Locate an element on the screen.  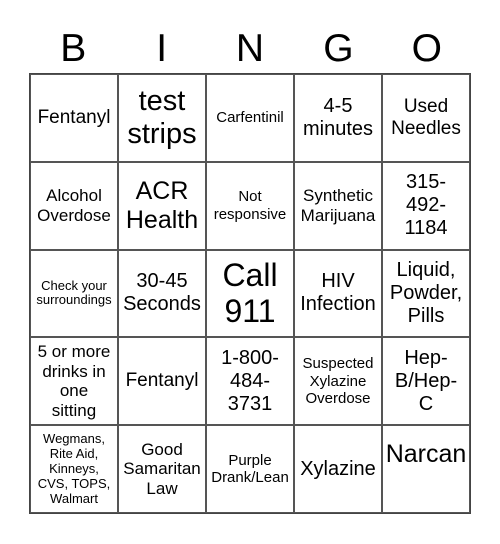
header-letter-i: I is located at coordinates (162, 48).